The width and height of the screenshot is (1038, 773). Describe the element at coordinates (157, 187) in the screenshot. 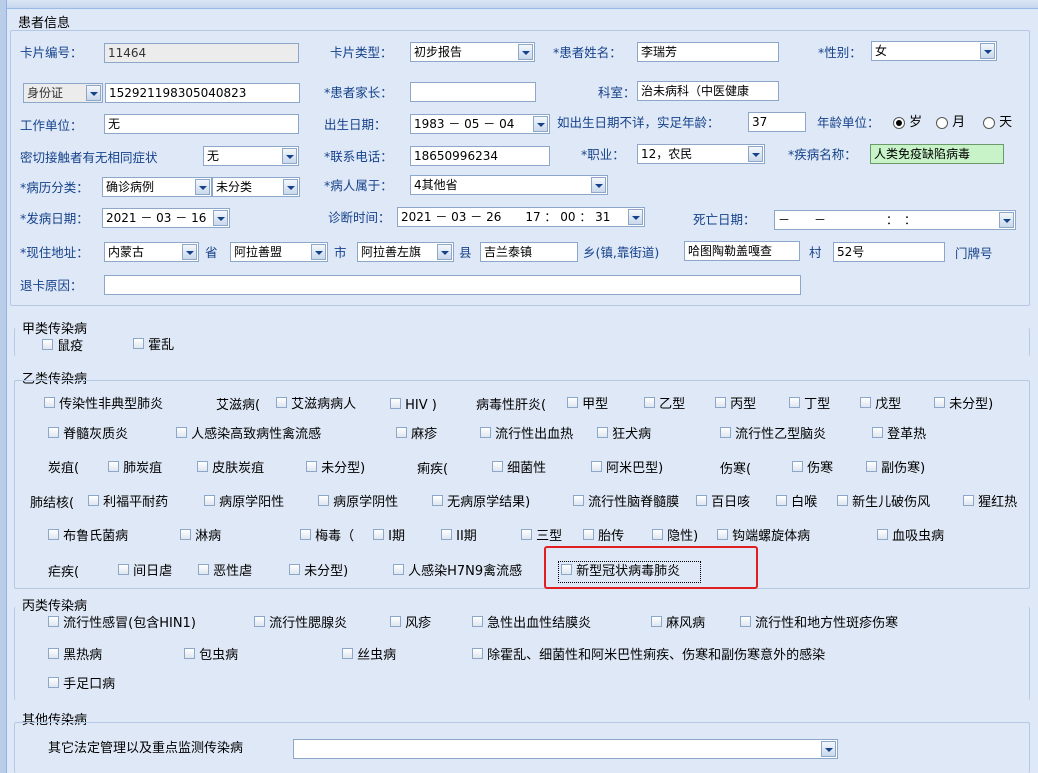

I see `case-class-select: 确诊病例` at that location.